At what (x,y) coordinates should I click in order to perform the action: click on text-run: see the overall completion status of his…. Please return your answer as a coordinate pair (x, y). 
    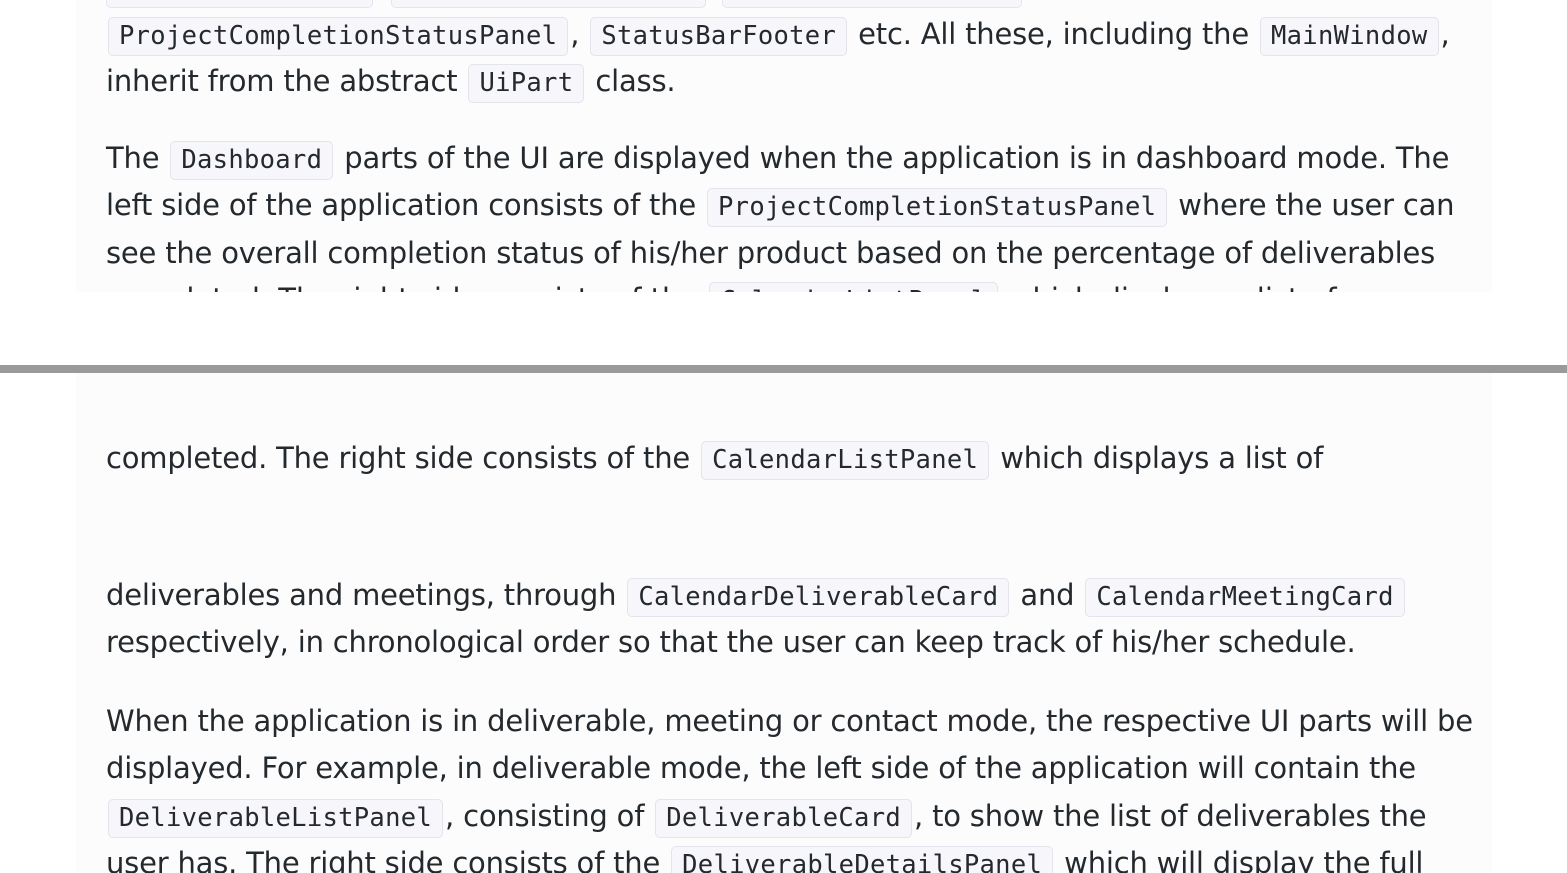
    Looking at the image, I should click on (771, 252).